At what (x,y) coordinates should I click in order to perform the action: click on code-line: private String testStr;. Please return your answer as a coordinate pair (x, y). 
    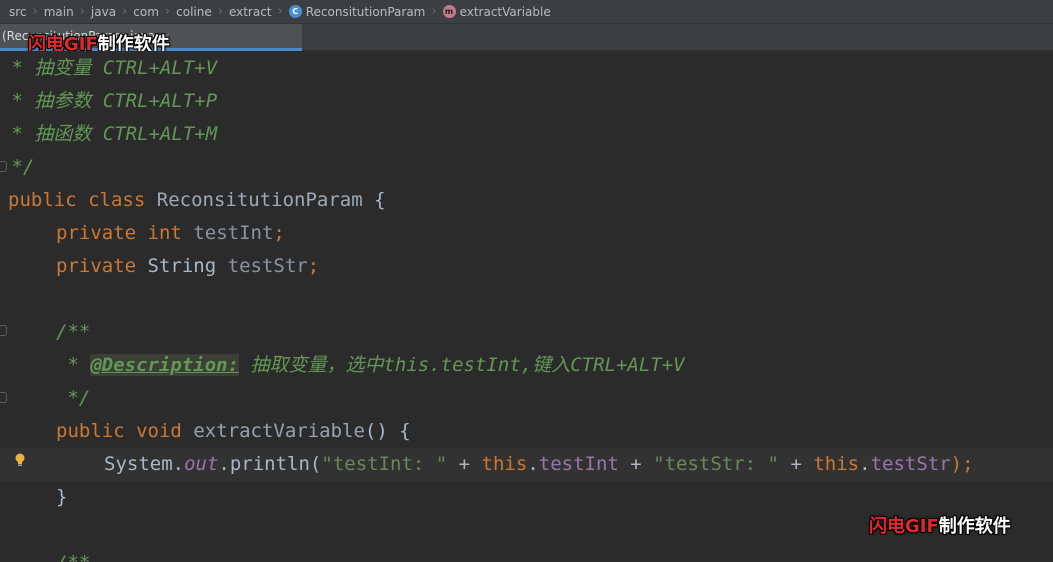
    Looking at the image, I should click on (526, 266).